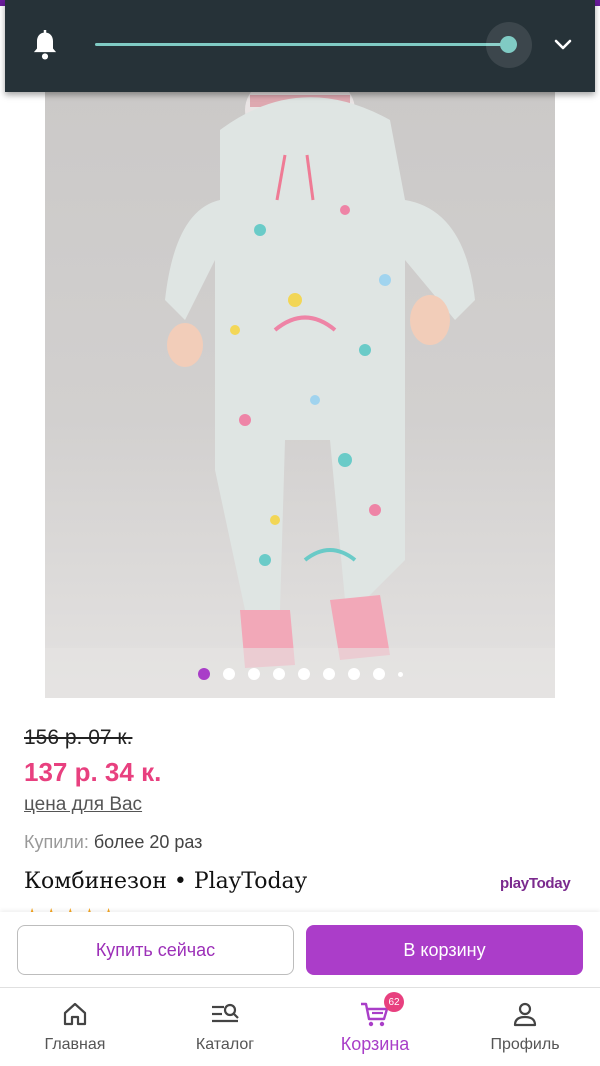 Image resolution: width=600 pixels, height=1066 pixels. What do you see at coordinates (525, 1044) in the screenshot?
I see `nav-label-profile: Профиль` at bounding box center [525, 1044].